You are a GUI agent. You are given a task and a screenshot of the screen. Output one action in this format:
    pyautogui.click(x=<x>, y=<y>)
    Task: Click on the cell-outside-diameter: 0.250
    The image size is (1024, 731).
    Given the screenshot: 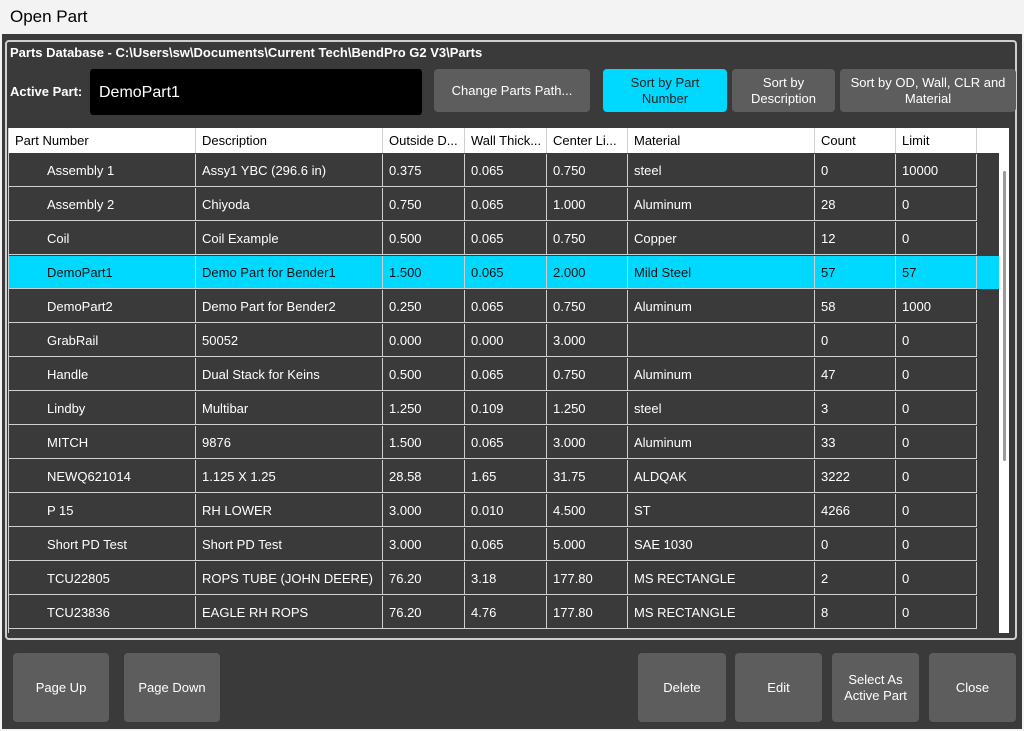 What is the action you would take?
    pyautogui.click(x=424, y=306)
    